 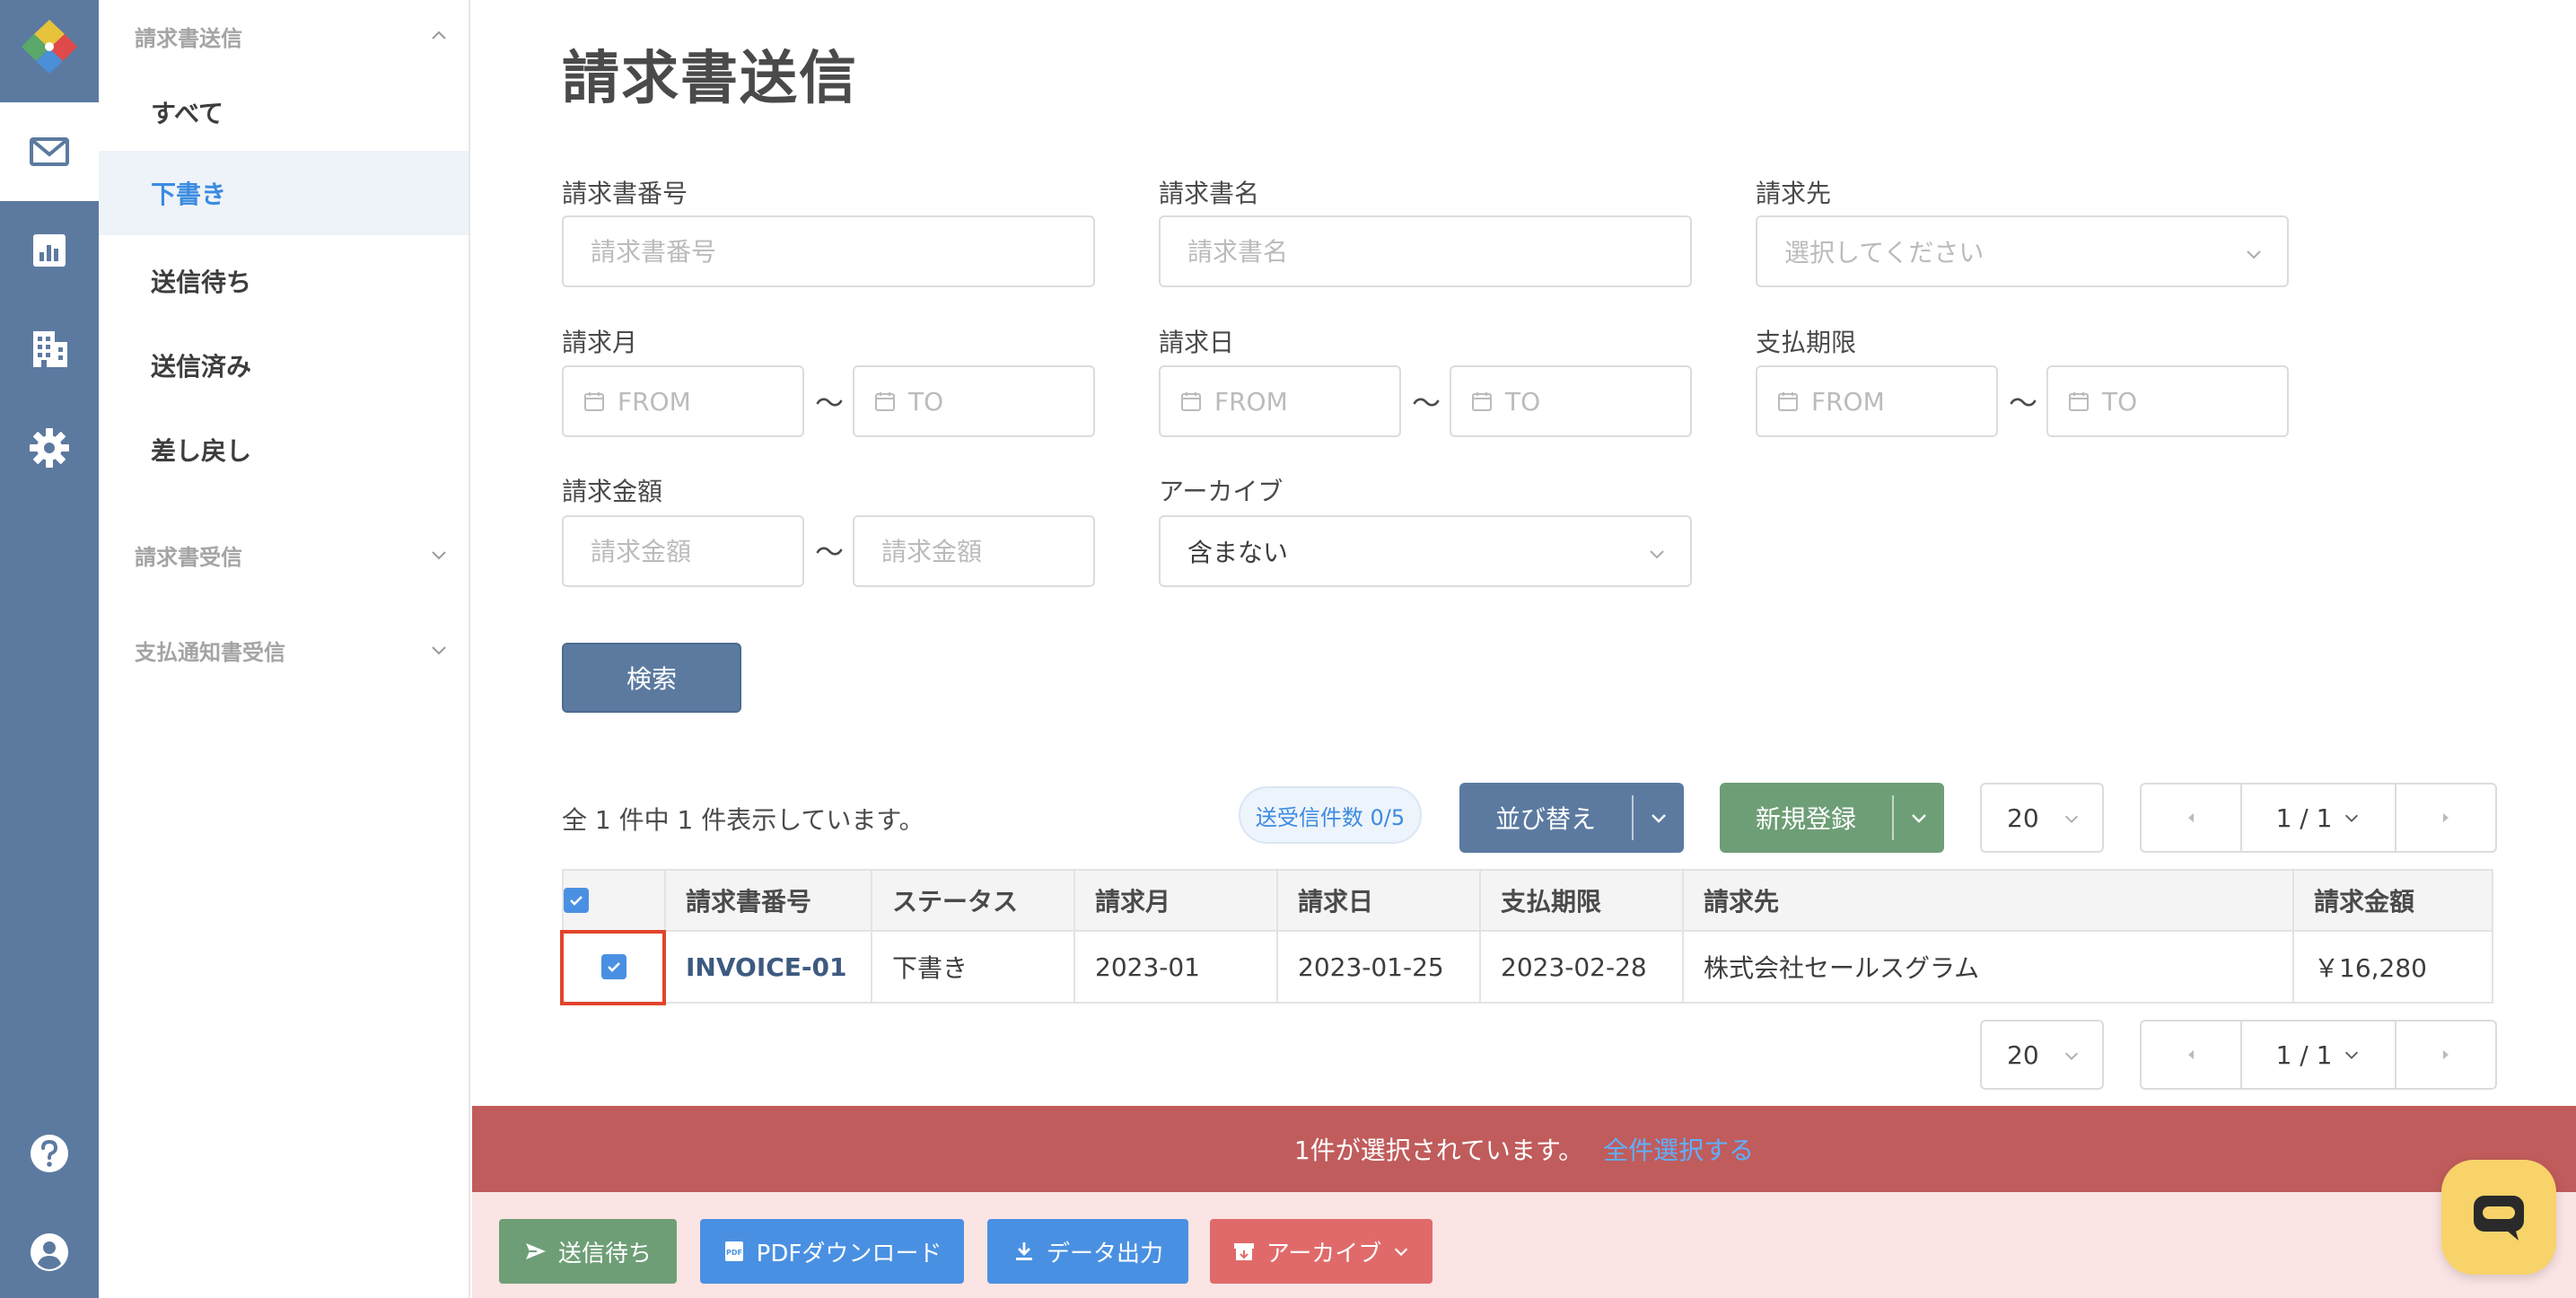 I want to click on col-recipient: 請求先, so click(x=1988, y=900).